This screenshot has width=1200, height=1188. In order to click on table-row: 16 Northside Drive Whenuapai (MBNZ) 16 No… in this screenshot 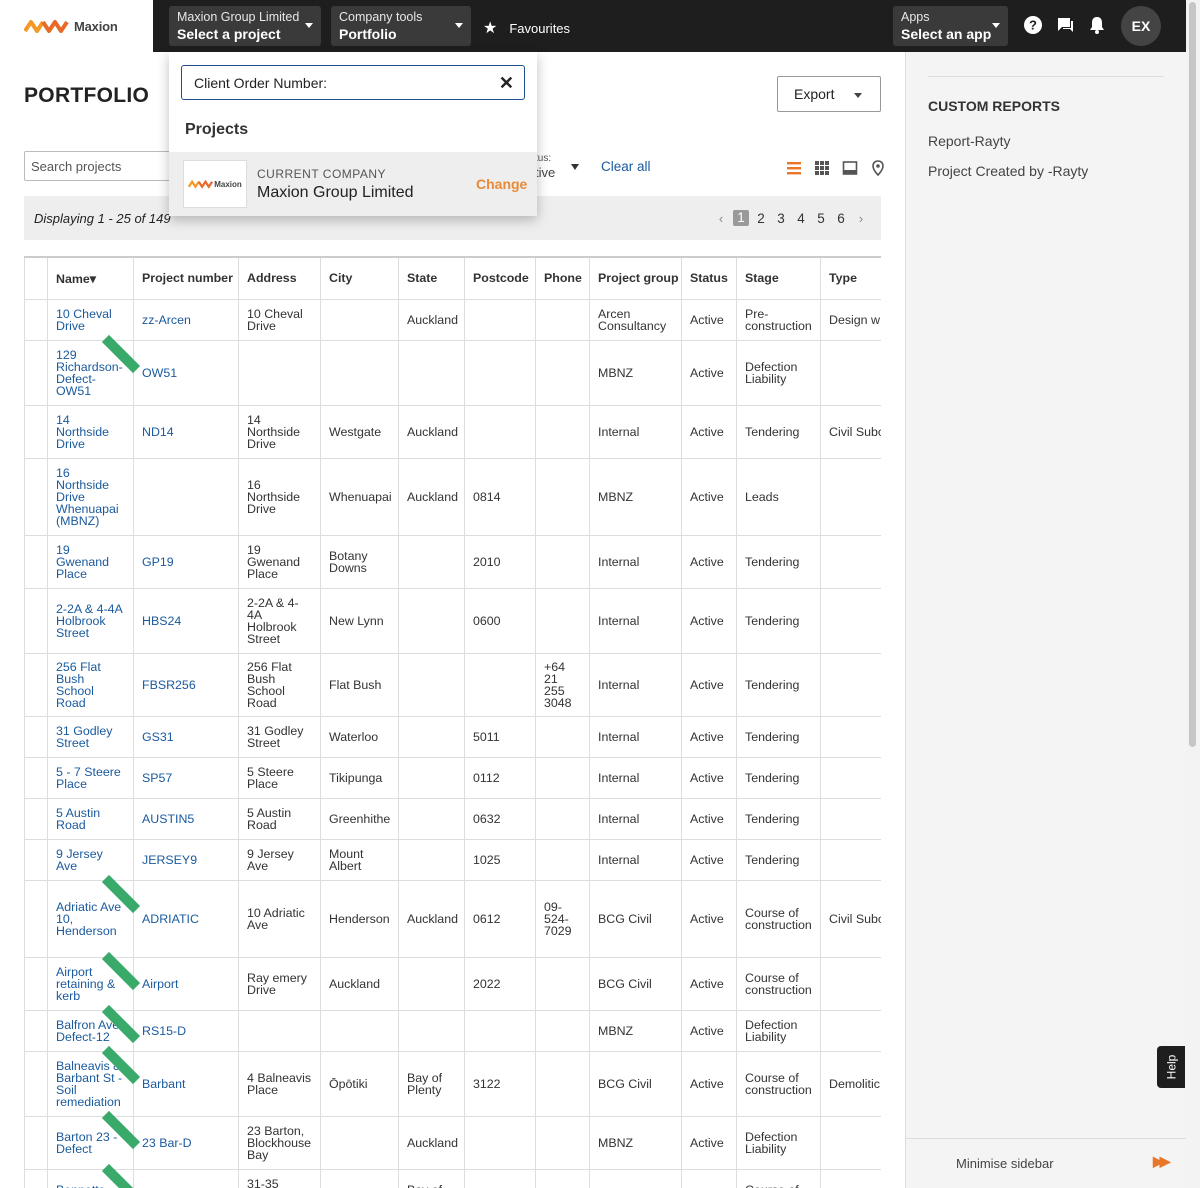, I will do `click(452, 496)`.